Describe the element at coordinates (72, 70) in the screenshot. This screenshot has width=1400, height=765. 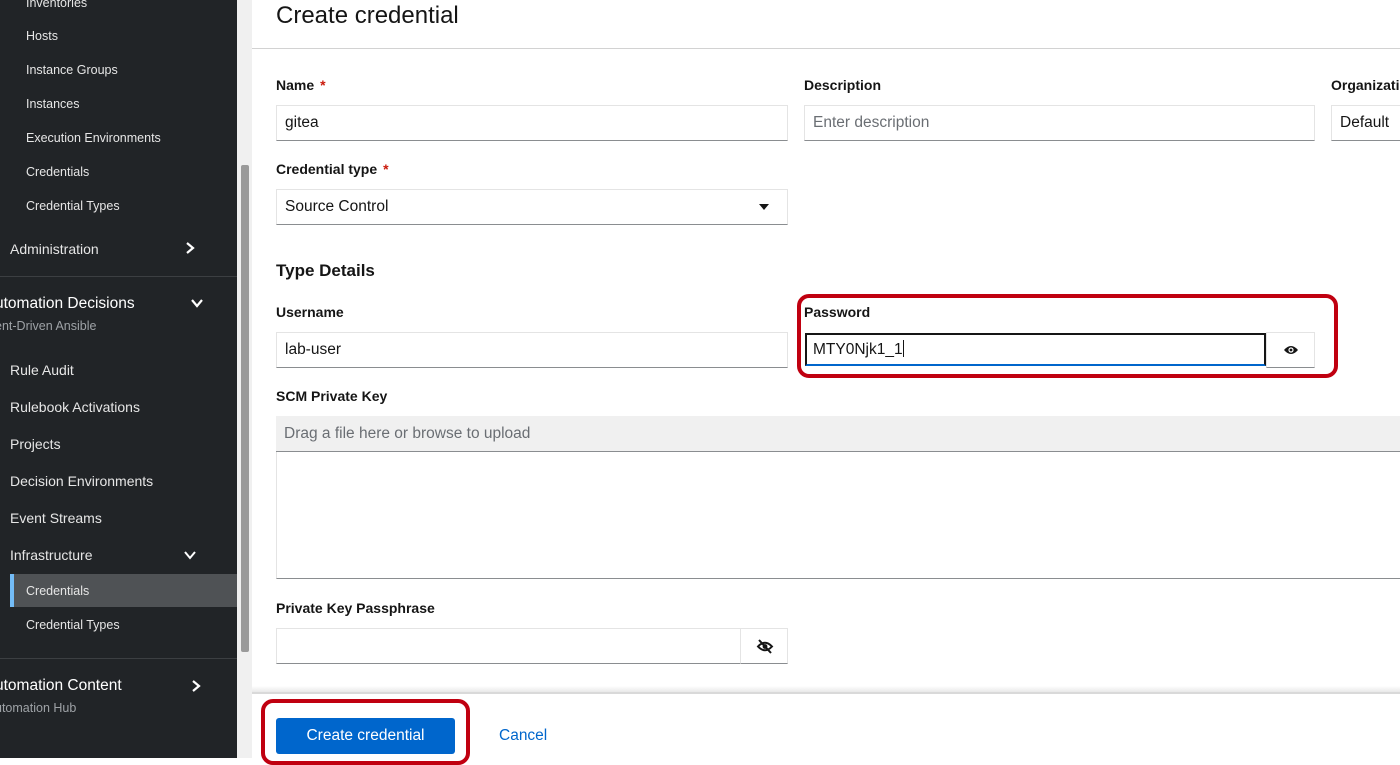
I see `sidebar-item-instance-groups: Instance Groups` at that location.